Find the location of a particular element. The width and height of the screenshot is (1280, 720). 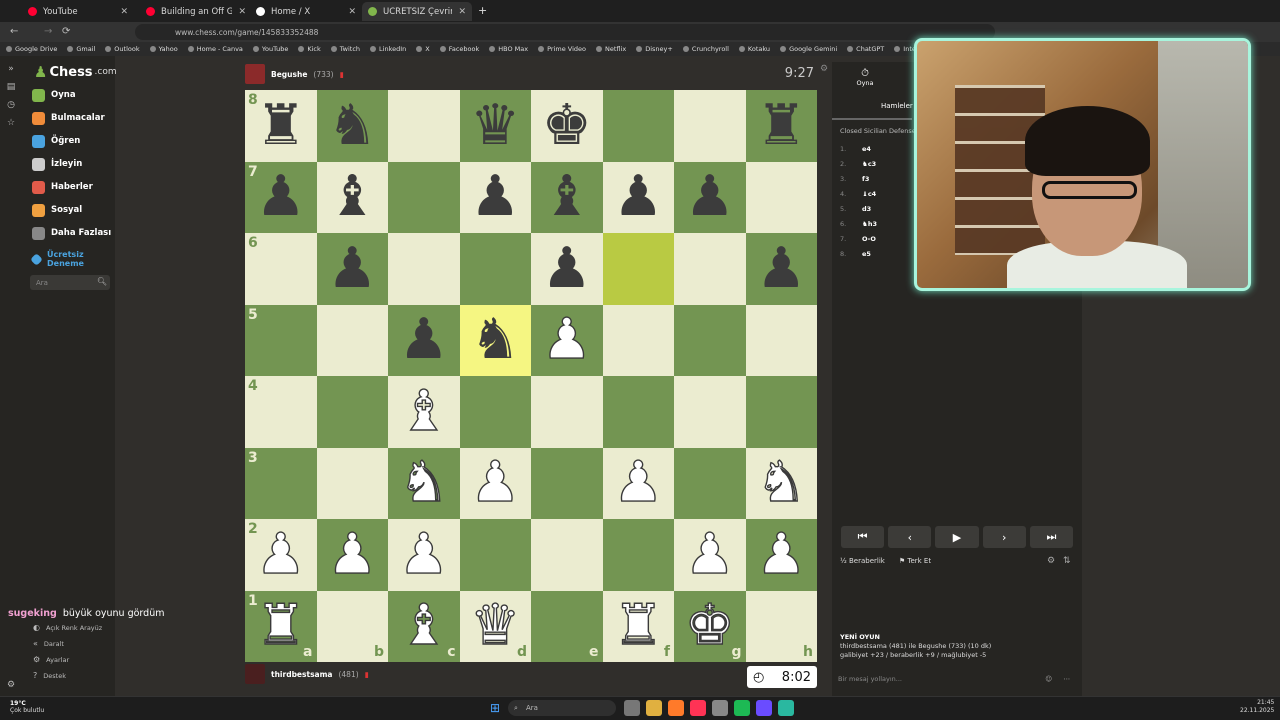

back-icon: ← is located at coordinates (14, 31).